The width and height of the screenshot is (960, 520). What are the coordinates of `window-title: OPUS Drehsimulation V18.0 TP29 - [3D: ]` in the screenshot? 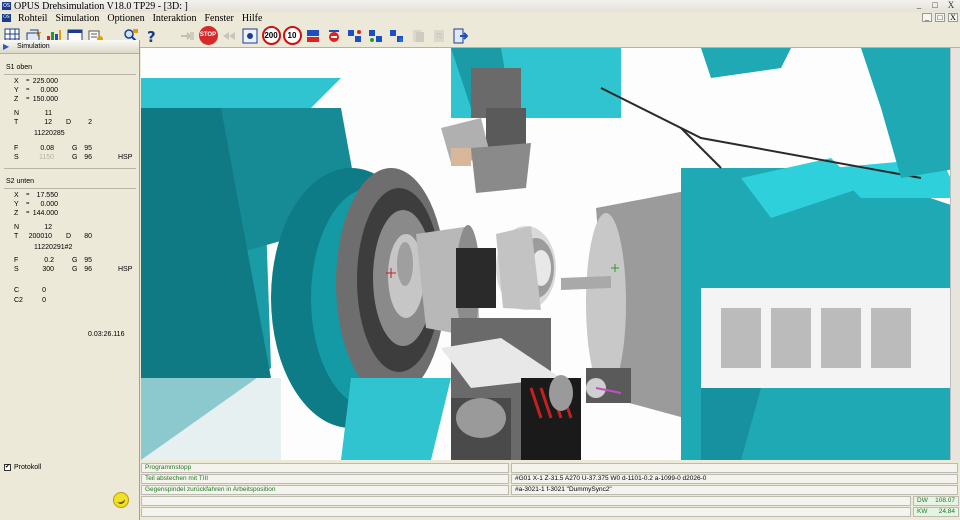 It's located at (101, 6).